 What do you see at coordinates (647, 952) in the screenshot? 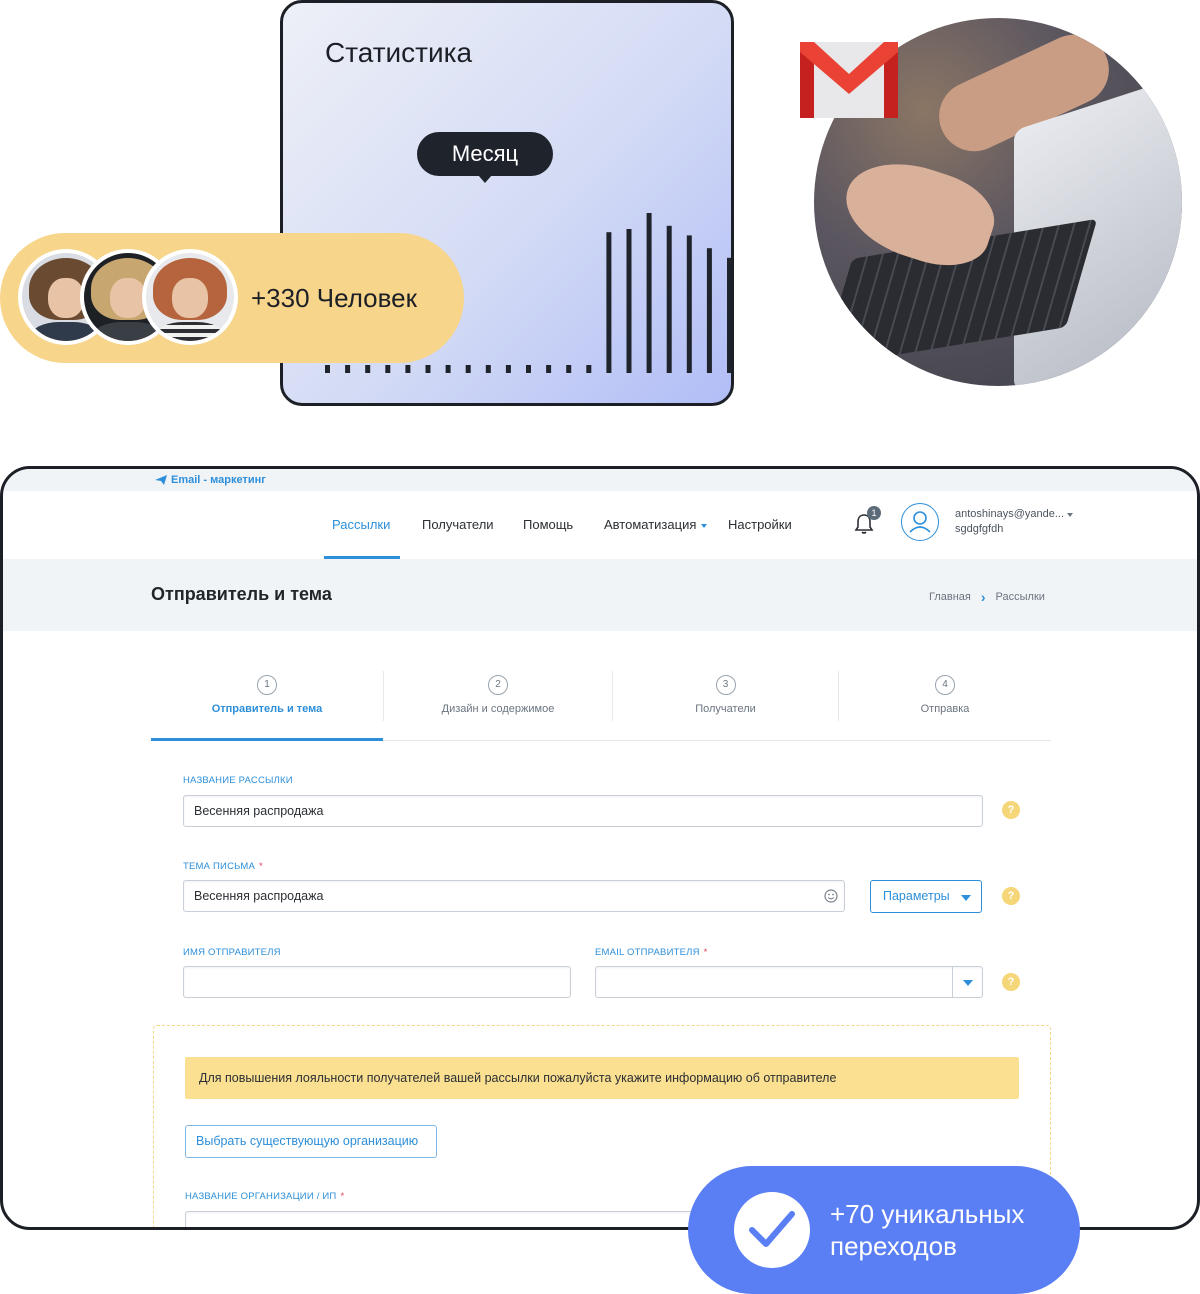
I see `sender-email-label-text: EMAIL ОТПРАВИТЕЛЯ` at bounding box center [647, 952].